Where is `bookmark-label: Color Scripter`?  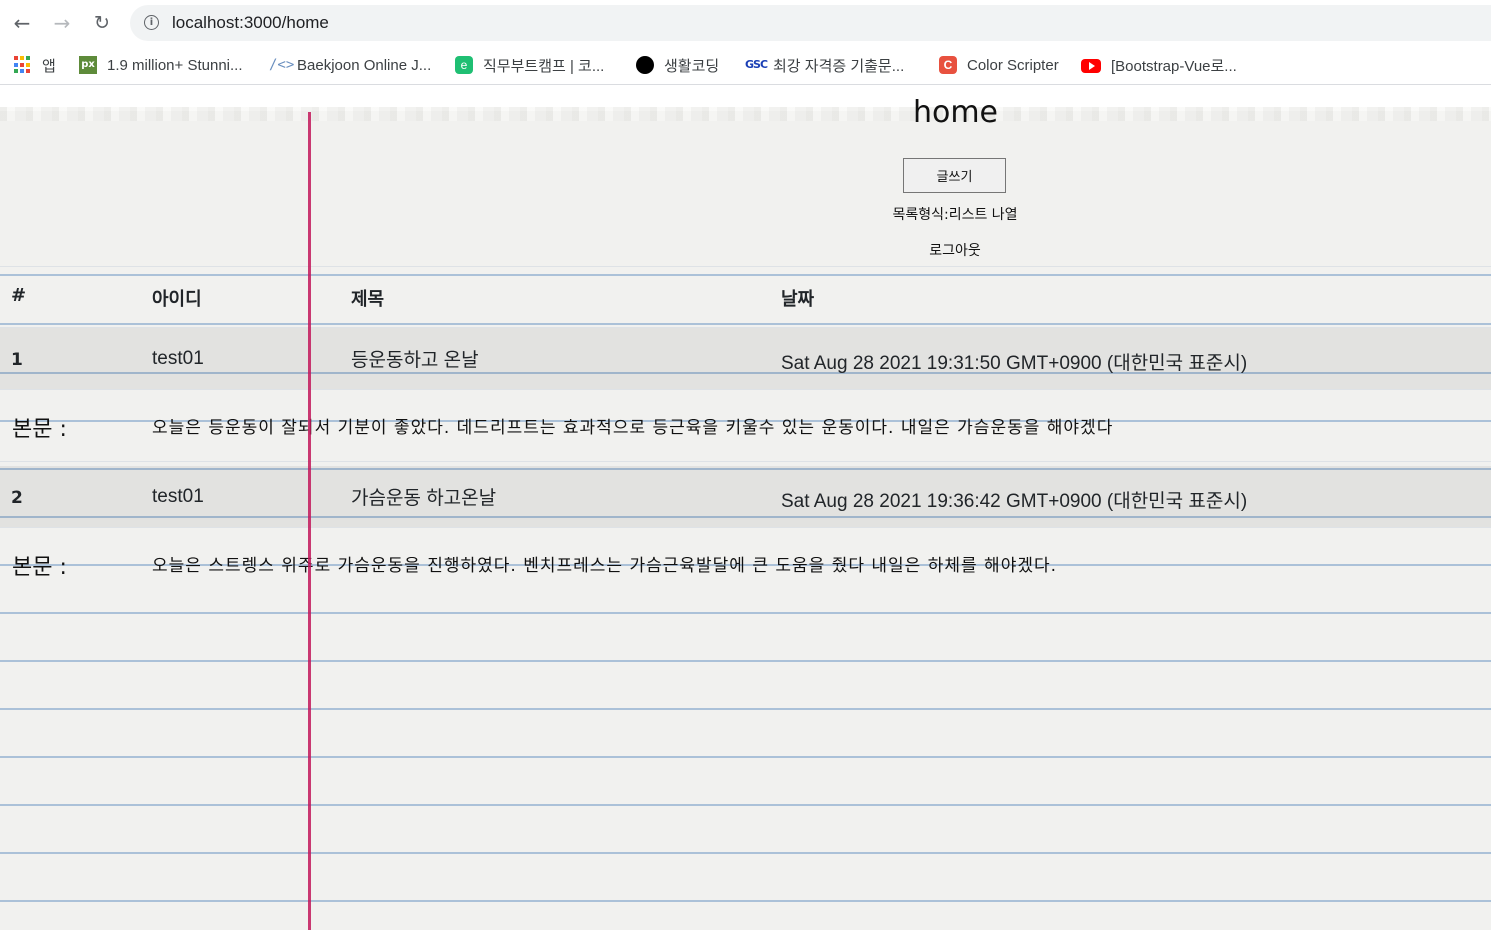 bookmark-label: Color Scripter is located at coordinates (1013, 65).